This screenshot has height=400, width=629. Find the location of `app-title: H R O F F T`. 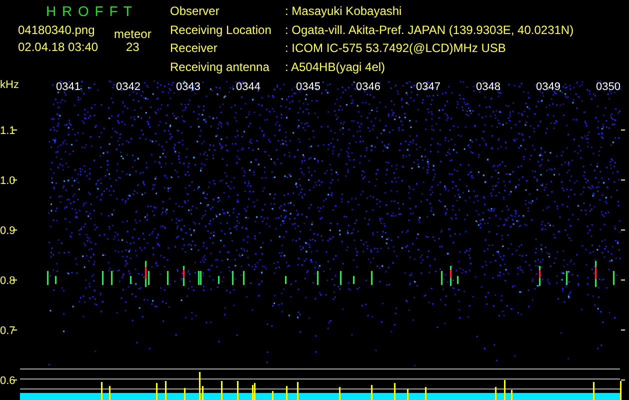

app-title: H R O F F T is located at coordinates (89, 12).